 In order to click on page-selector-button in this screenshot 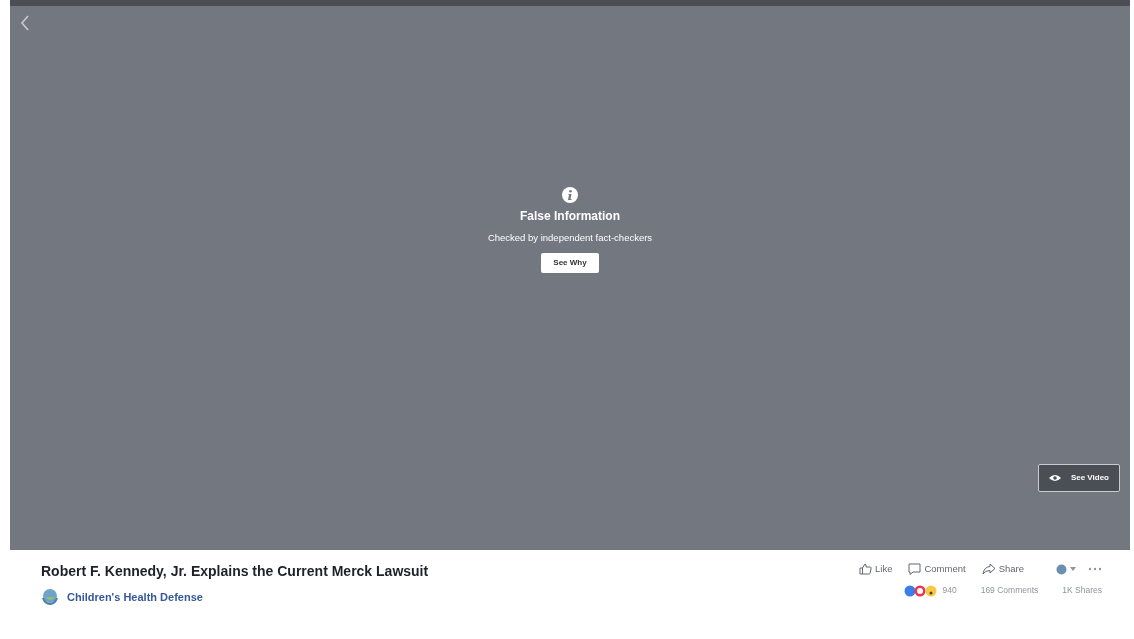, I will do `click(1066, 569)`.